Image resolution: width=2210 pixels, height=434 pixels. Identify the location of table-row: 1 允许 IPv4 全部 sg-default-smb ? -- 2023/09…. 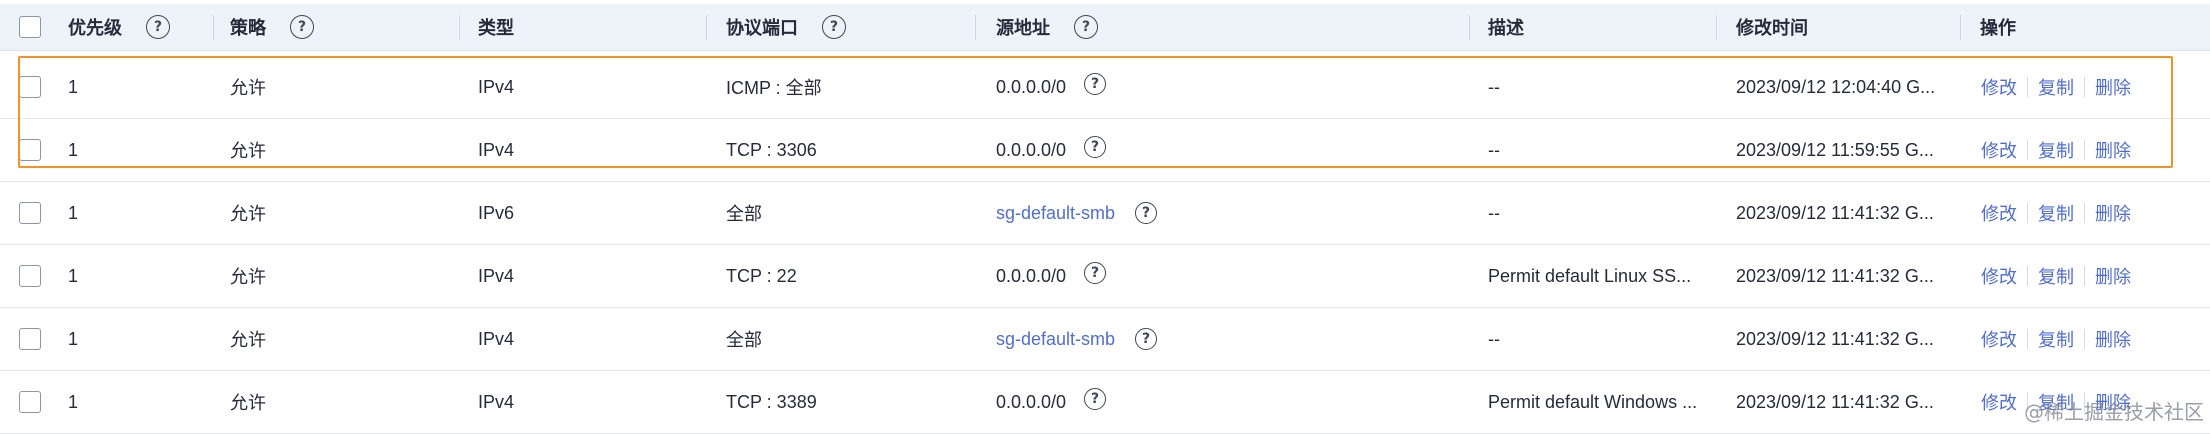
(1105, 339).